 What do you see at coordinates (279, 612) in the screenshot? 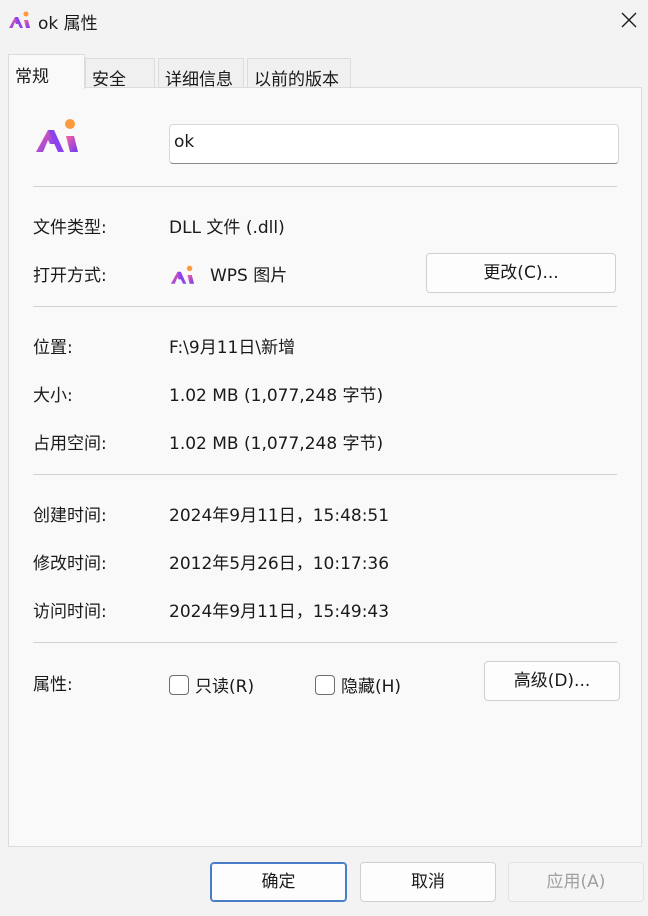
I see `accessed-value: 2024年9月11日，15:49:43` at bounding box center [279, 612].